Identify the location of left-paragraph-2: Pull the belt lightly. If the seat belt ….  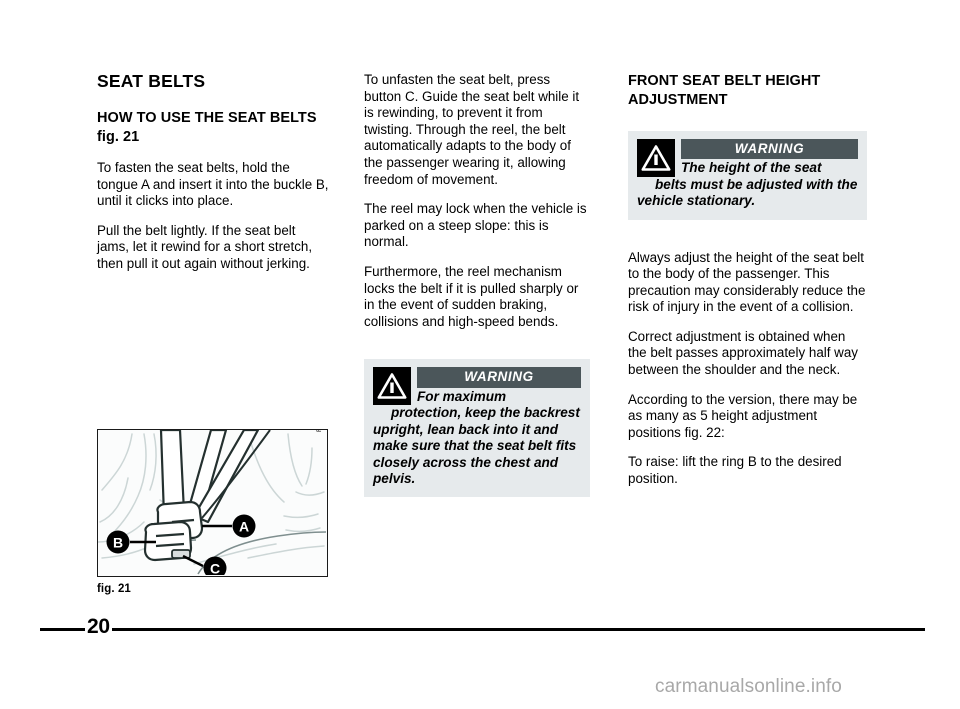
(205, 246).